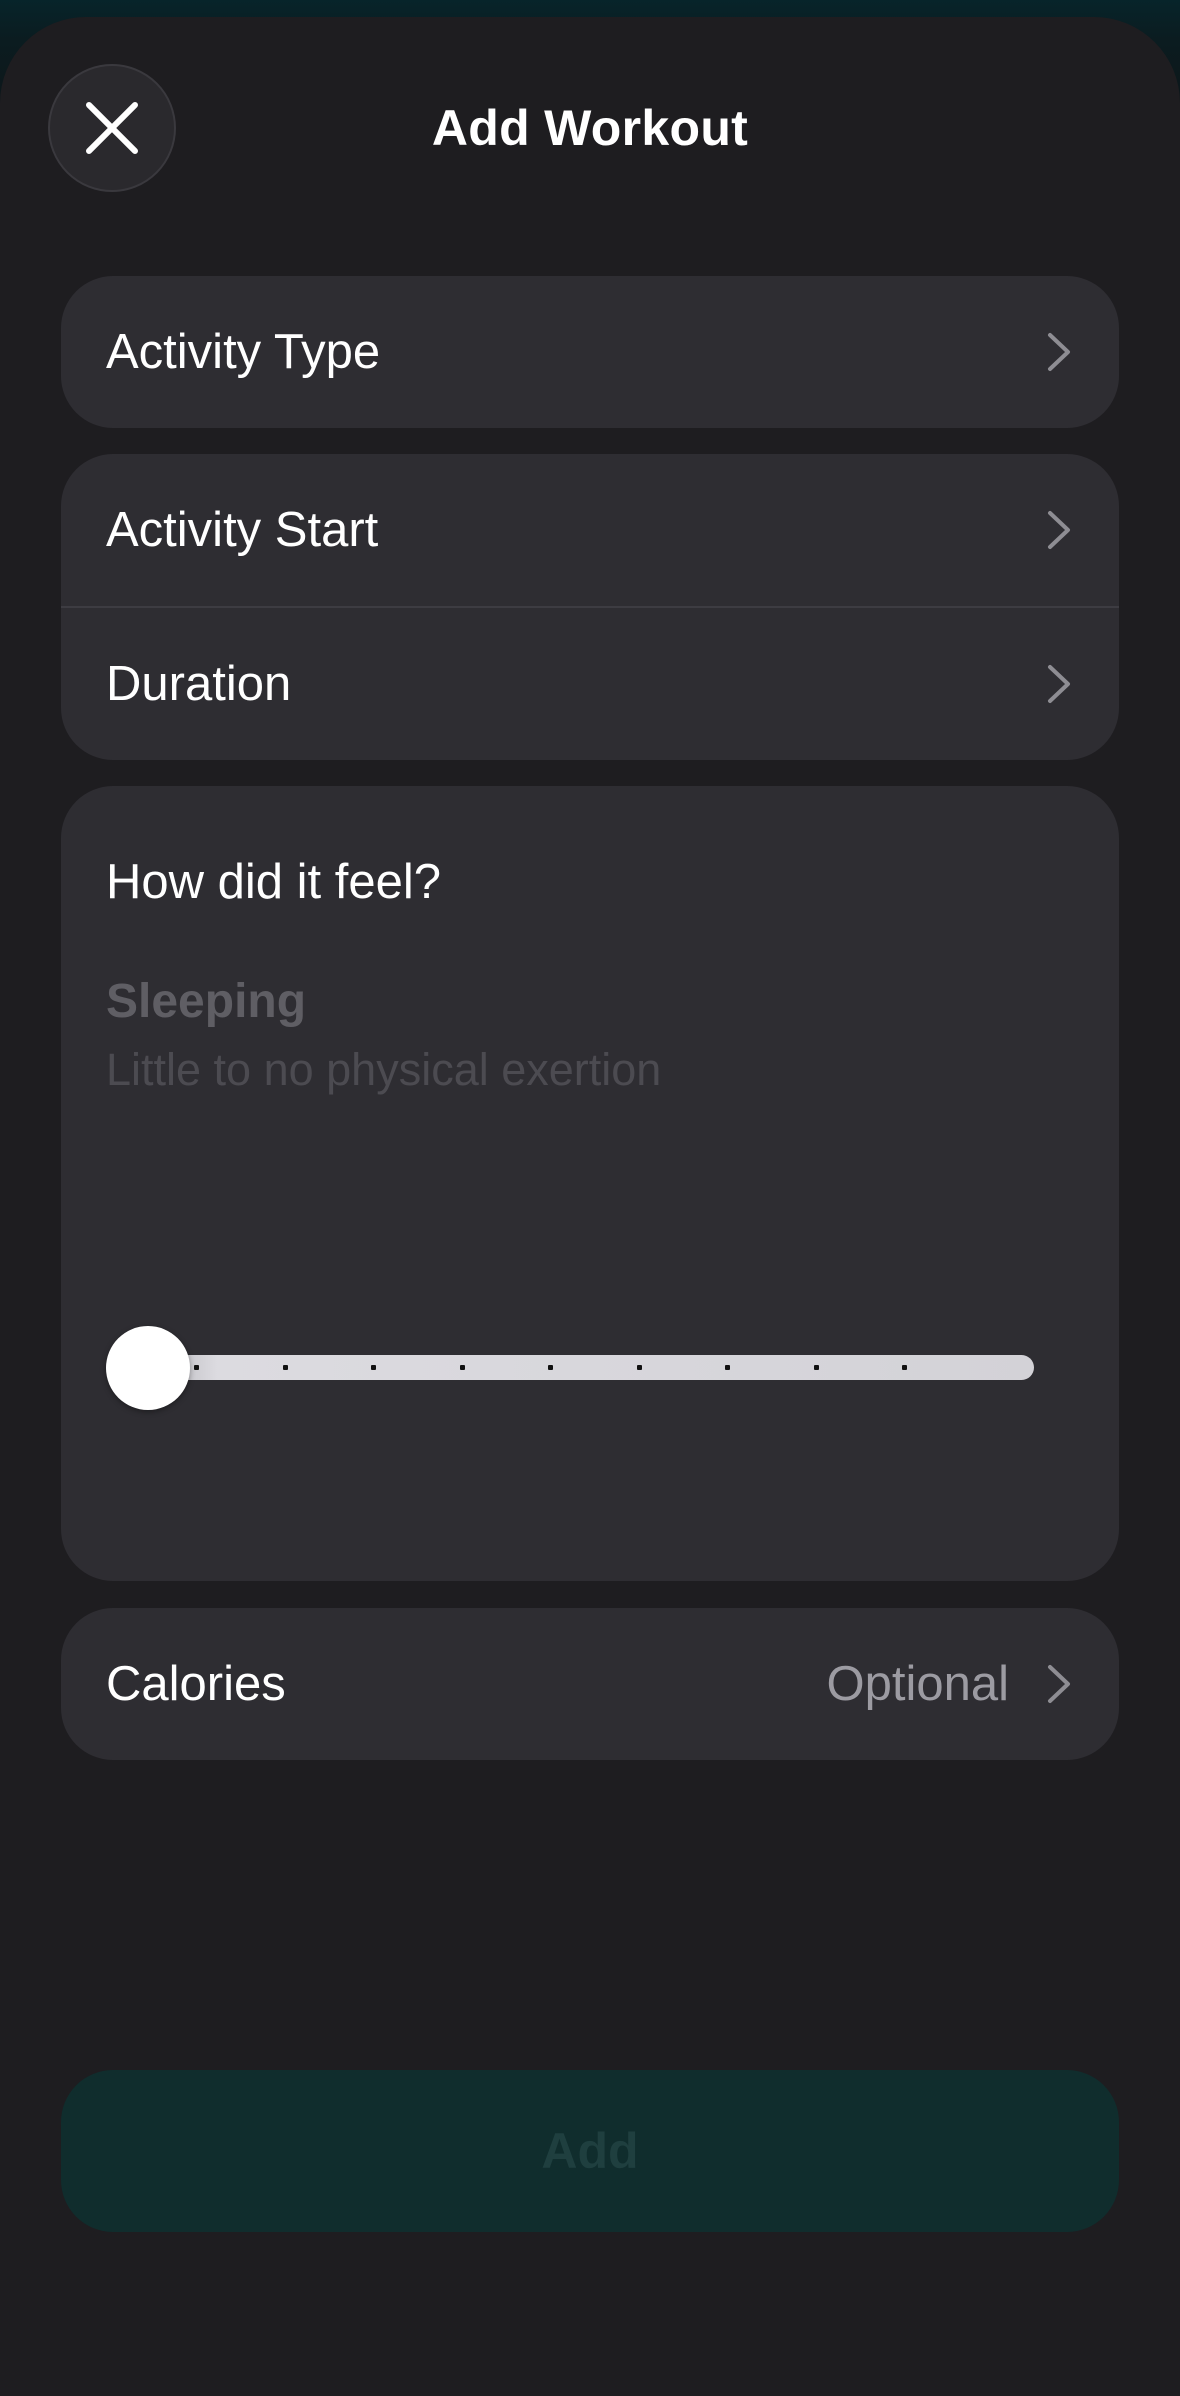 The height and width of the screenshot is (2396, 1180). Describe the element at coordinates (243, 352) in the screenshot. I see `activity-type-label: Activity Type` at that location.